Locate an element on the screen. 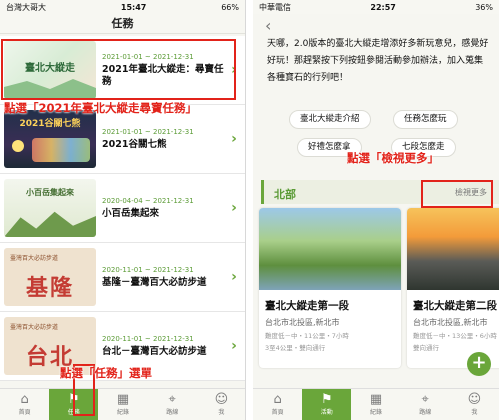 The image size is (499, 420). highlight-box-view-more is located at coordinates (457, 194).